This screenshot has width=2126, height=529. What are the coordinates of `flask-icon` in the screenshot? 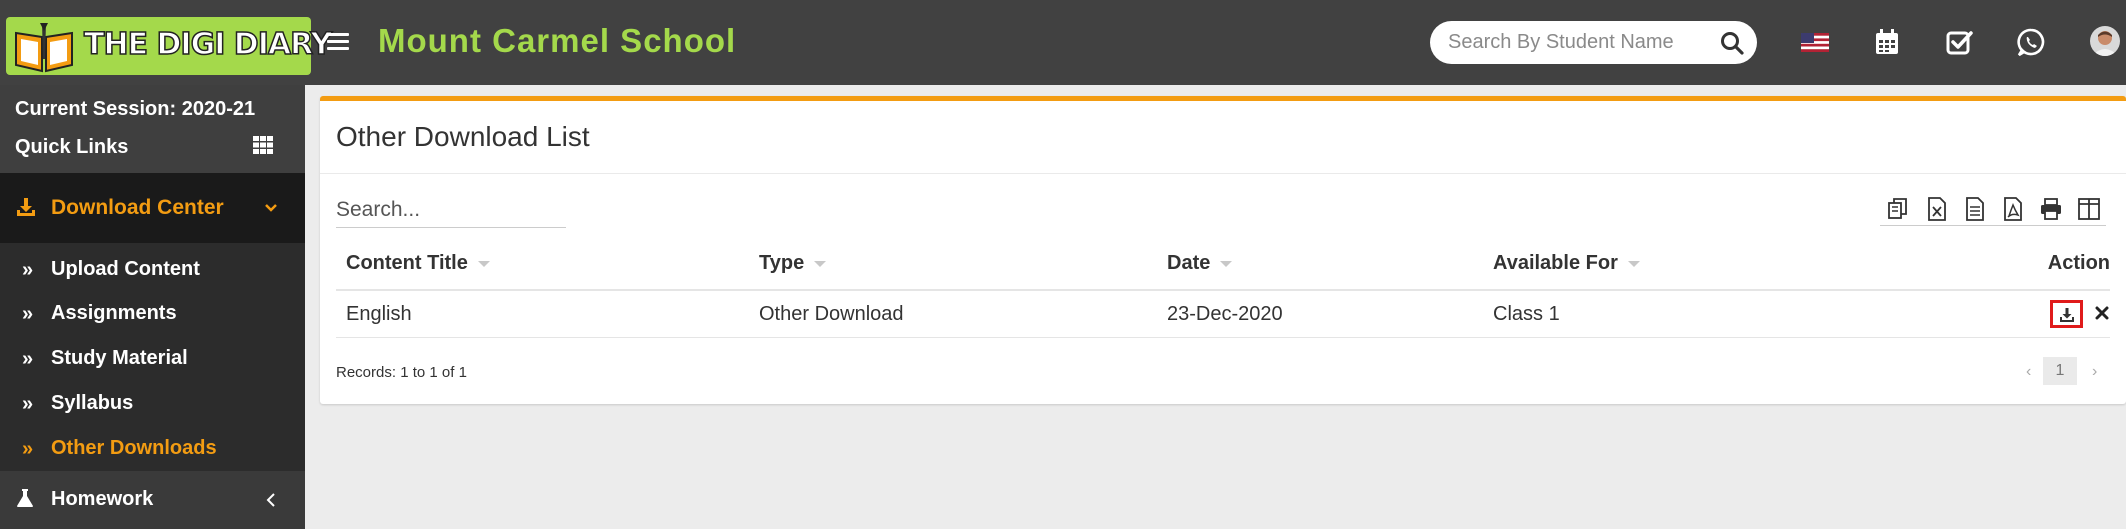 It's located at (25, 498).